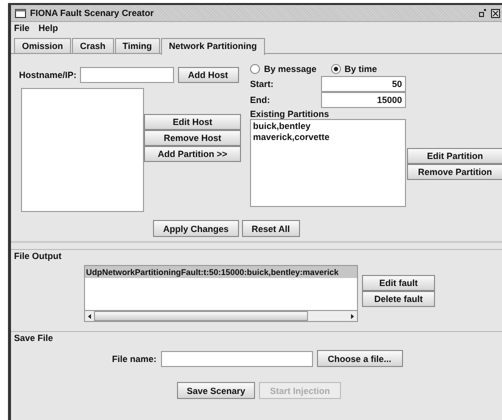 This screenshot has height=420, width=502. Describe the element at coordinates (192, 154) in the screenshot. I see `host-button: Add Partition >>` at that location.